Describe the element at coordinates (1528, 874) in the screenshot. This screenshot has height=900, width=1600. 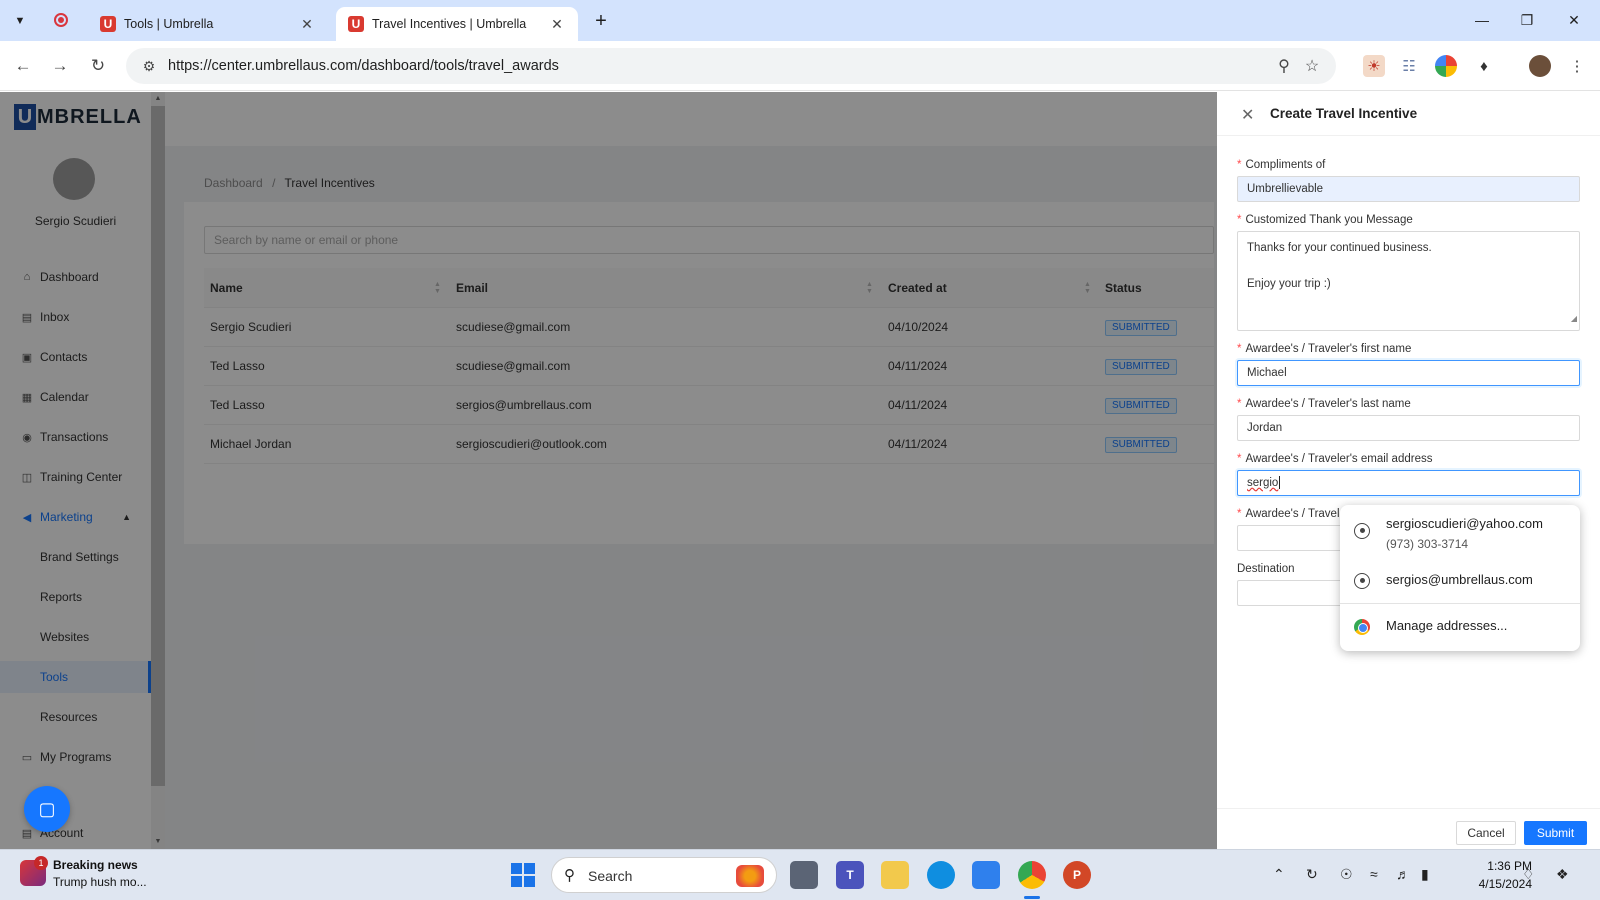
I see `notification-bell-icon: ♢` at that location.